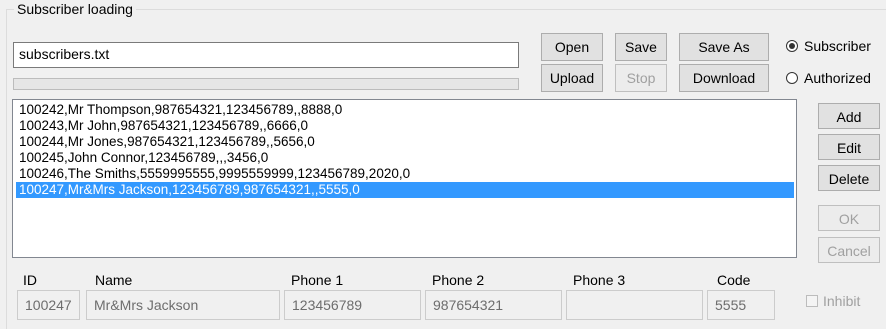  Describe the element at coordinates (405, 158) in the screenshot. I see `list-item: 100245,John Connor,123456789,,,3456,0` at that location.